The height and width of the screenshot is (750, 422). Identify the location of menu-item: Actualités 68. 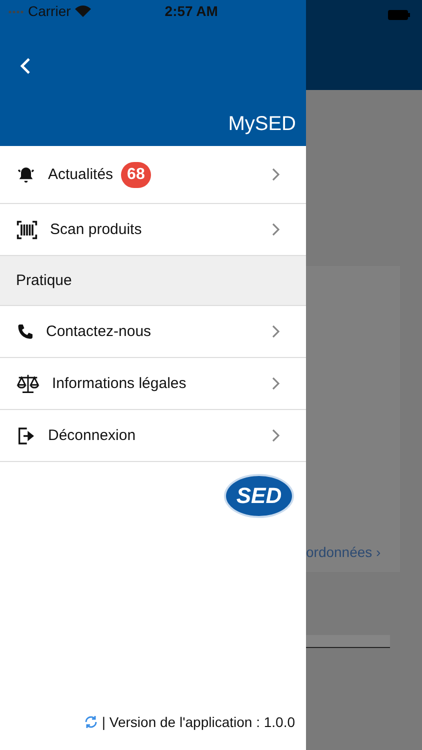
(153, 175).